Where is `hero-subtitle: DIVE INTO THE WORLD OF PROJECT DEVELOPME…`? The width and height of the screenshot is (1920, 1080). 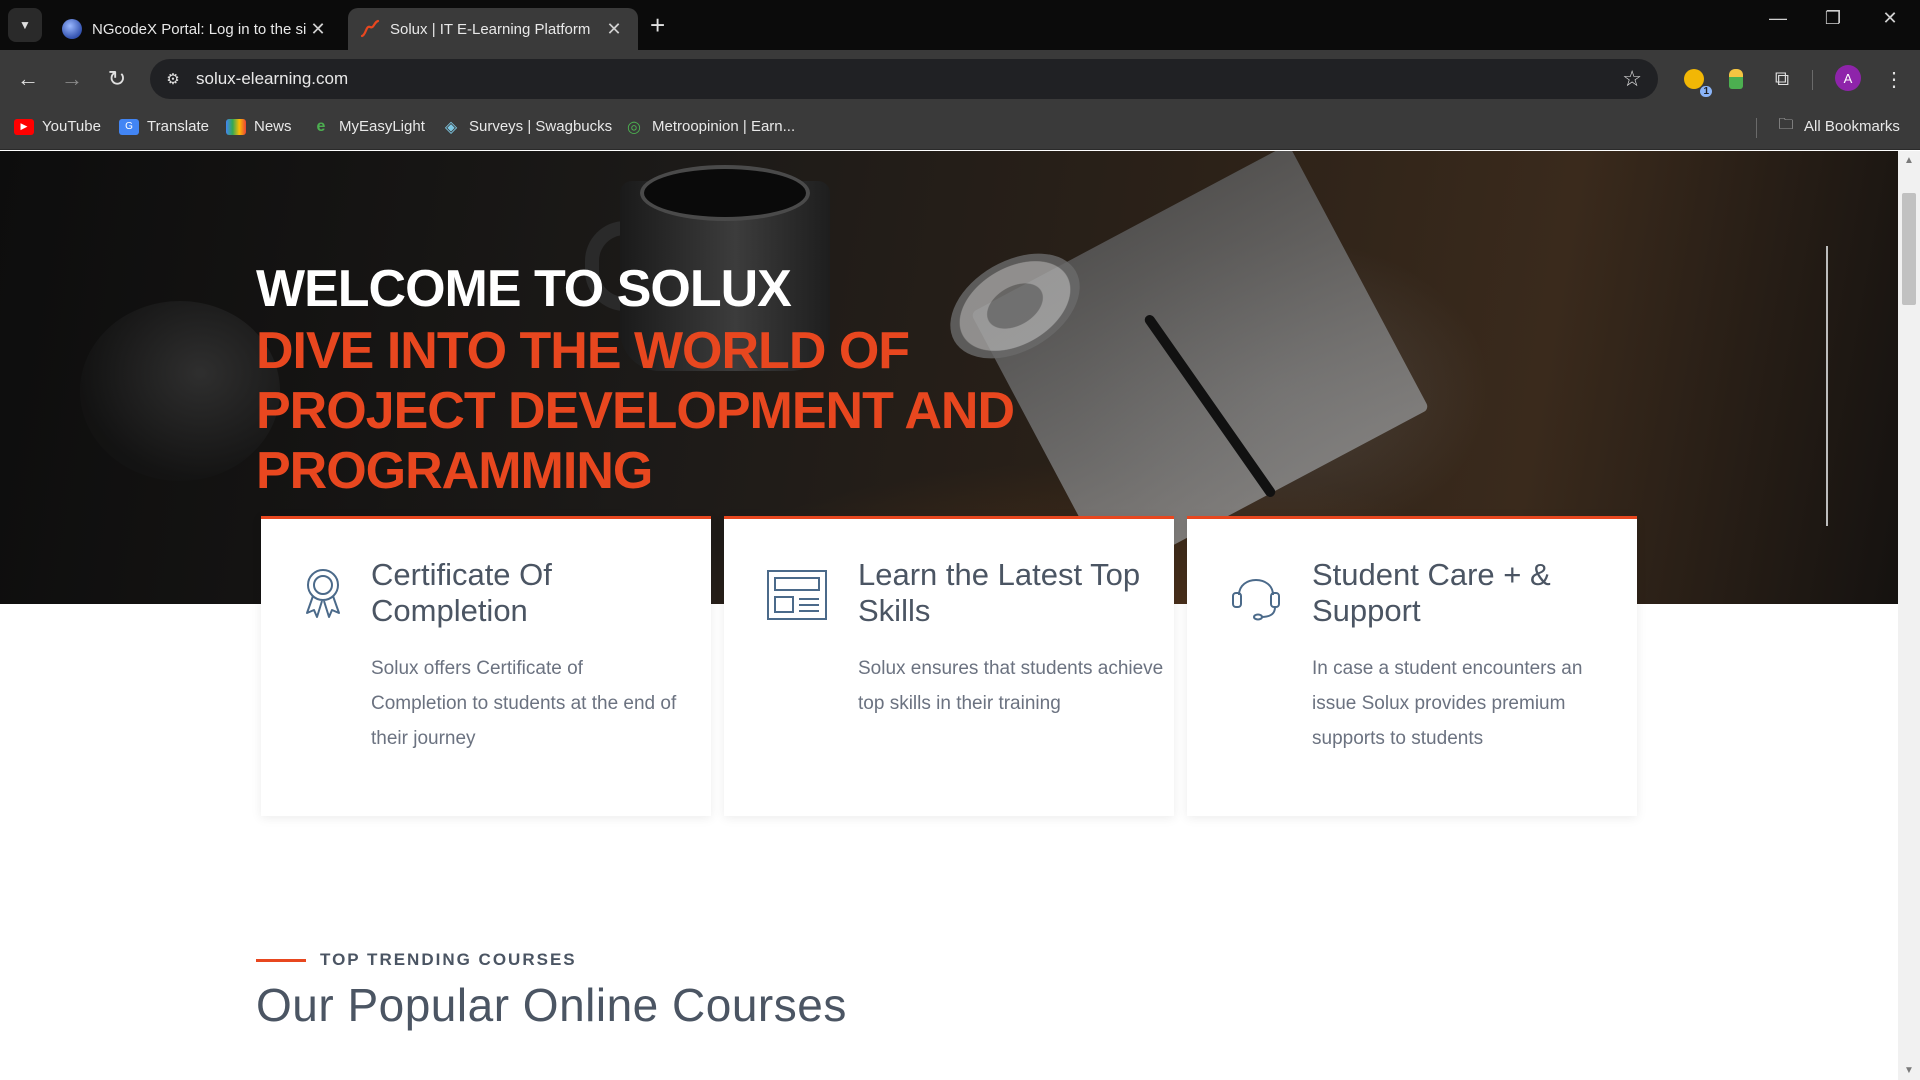
hero-subtitle: DIVE INTO THE WORLD OF PROJECT DEVELOPME… is located at coordinates (635, 411).